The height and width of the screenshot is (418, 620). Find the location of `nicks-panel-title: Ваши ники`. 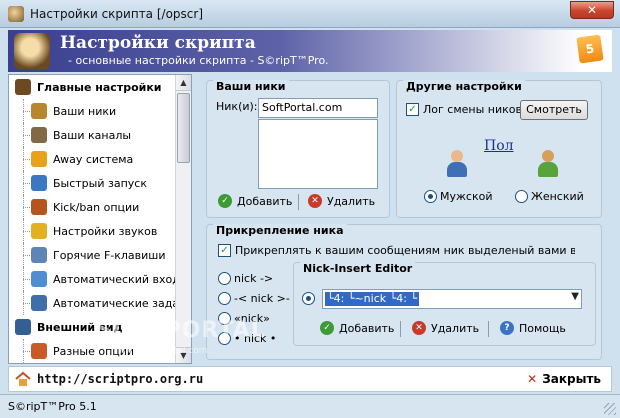

nicks-panel-title: Ваши ники is located at coordinates (251, 86).